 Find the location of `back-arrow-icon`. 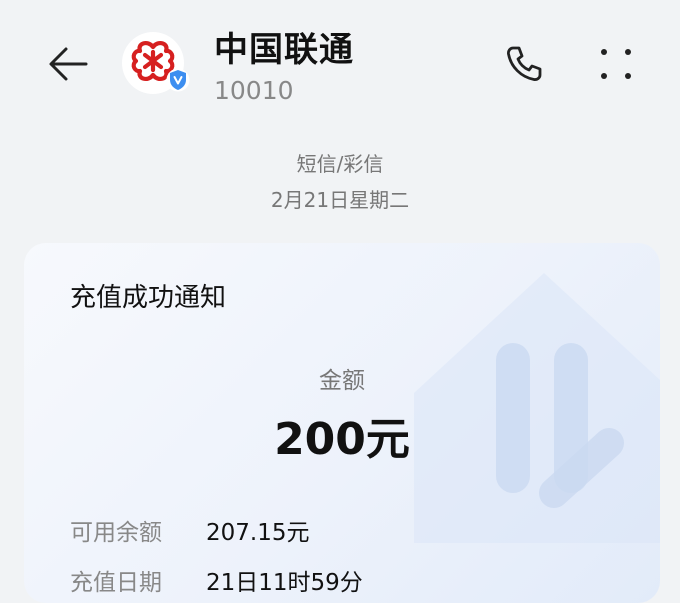

back-arrow-icon is located at coordinates (68, 64).